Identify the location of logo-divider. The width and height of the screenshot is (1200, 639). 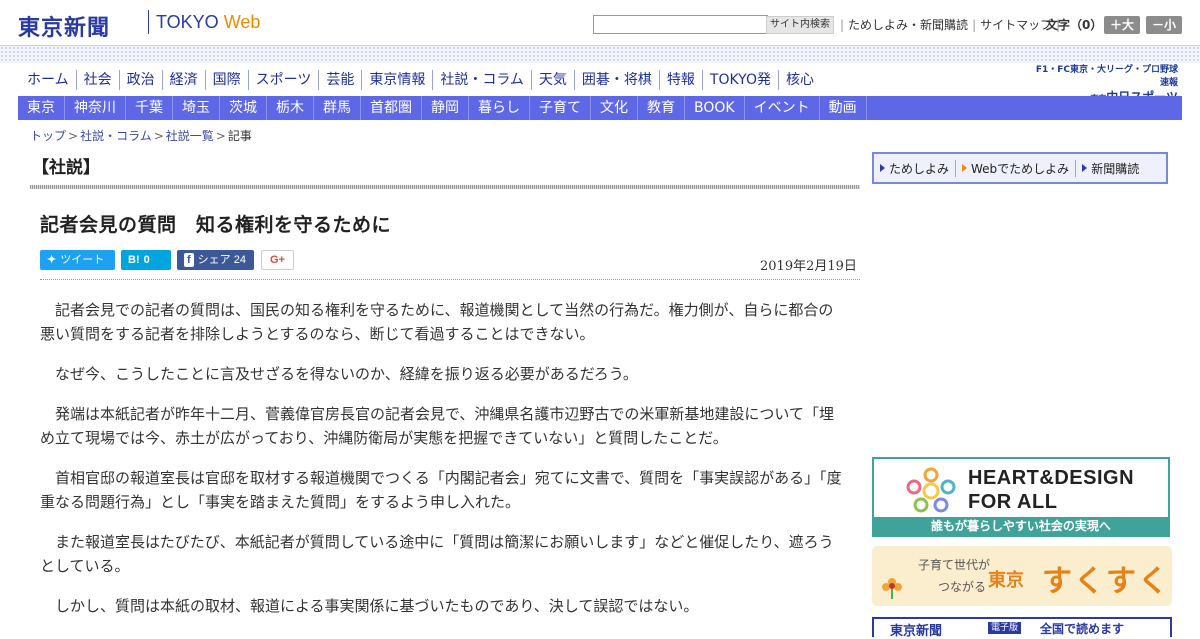
(148, 22).